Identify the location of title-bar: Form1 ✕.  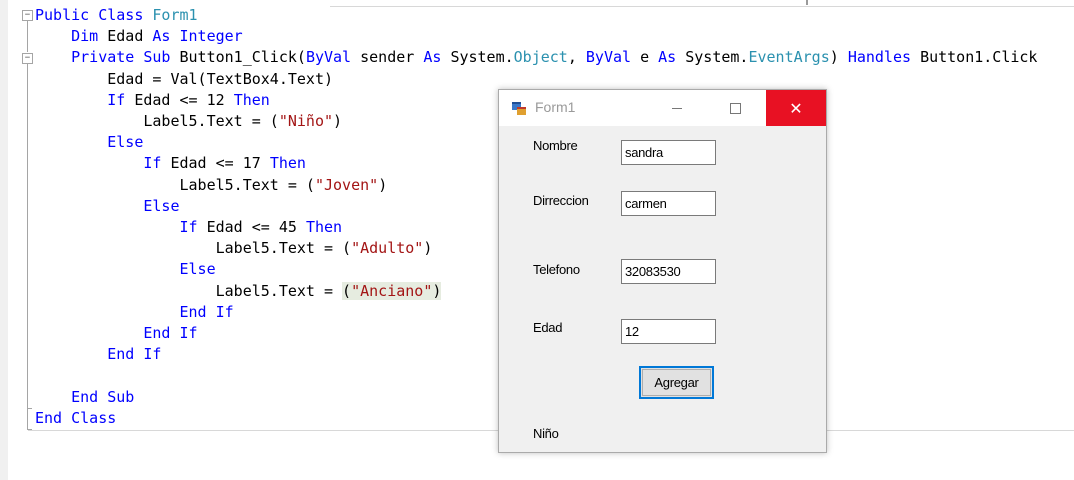
(662, 108).